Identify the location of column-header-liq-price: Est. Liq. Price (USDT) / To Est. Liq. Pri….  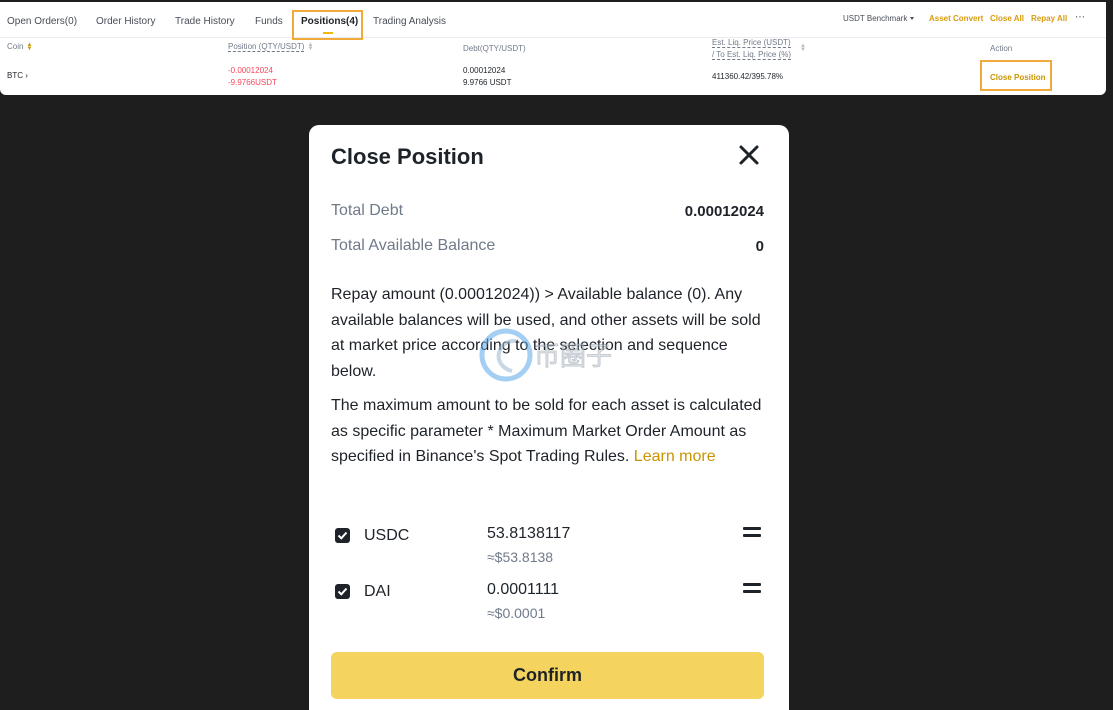
(751, 49).